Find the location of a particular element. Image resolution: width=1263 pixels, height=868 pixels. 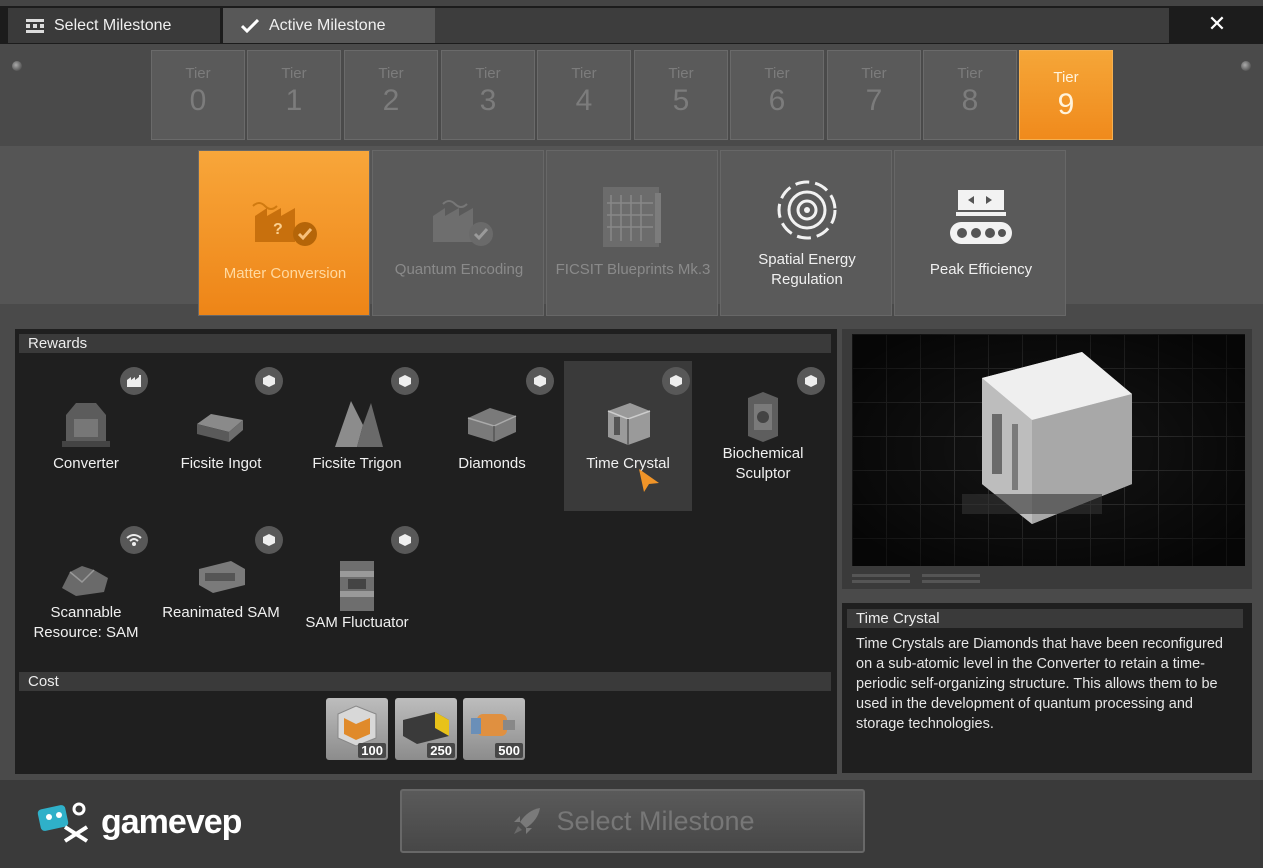

tab-select-label: Select Milestone is located at coordinates (113, 25).